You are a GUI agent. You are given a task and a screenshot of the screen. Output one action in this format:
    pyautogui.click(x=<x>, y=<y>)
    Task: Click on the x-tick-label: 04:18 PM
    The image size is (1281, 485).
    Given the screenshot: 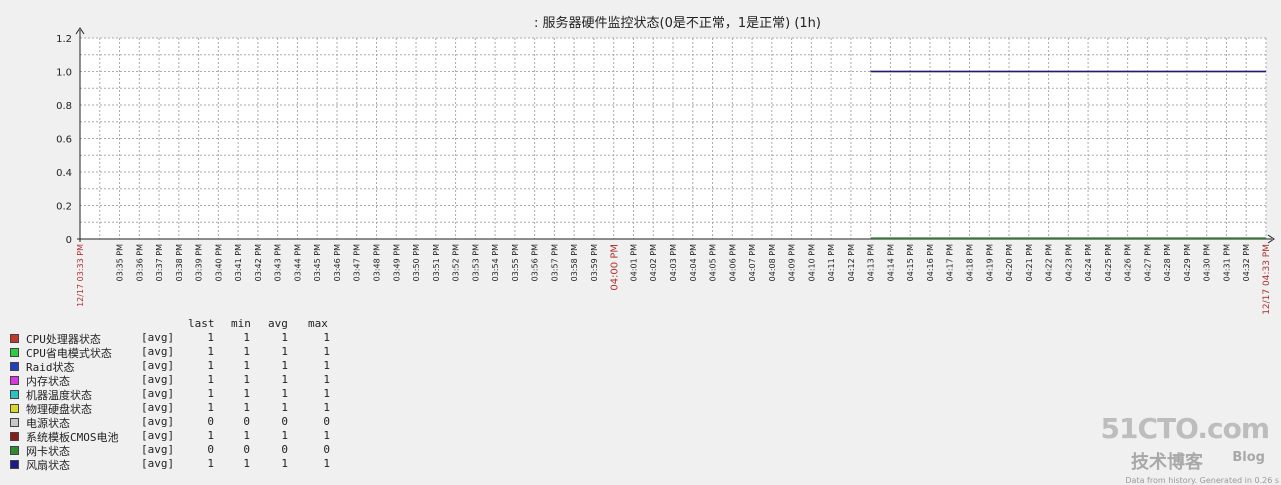 What is the action you would take?
    pyautogui.click(x=970, y=262)
    